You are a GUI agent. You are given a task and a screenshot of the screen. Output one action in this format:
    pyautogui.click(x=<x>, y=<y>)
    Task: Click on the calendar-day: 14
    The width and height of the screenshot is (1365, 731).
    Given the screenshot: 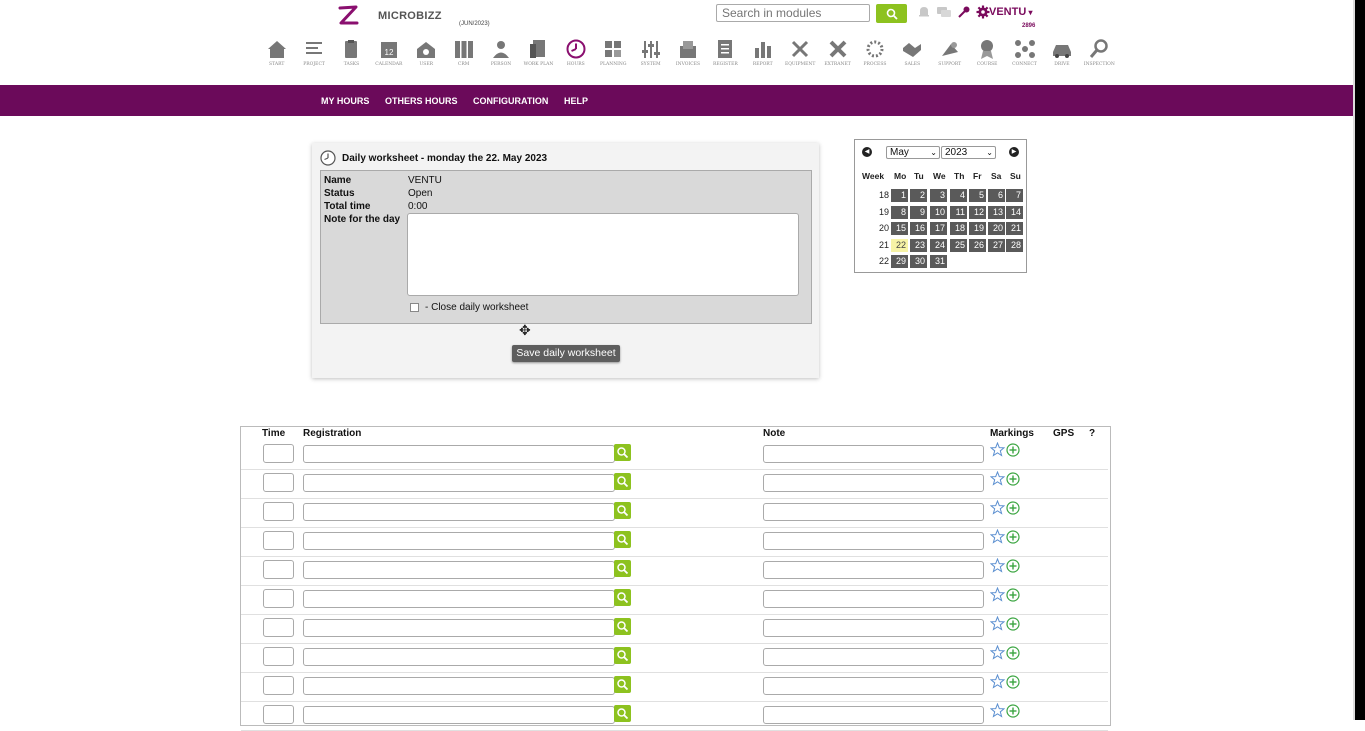 What is the action you would take?
    pyautogui.click(x=1014, y=212)
    